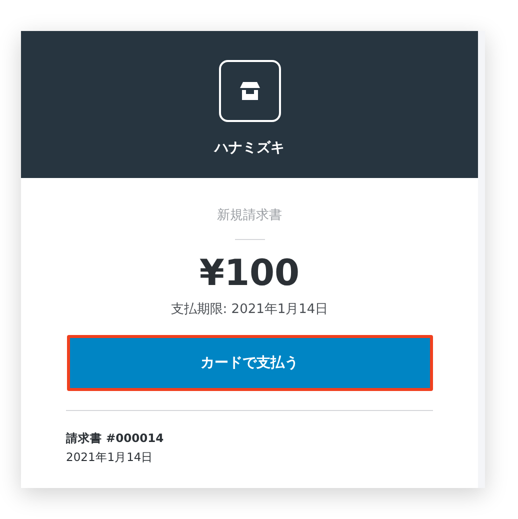 The image size is (518, 519). Describe the element at coordinates (249, 274) in the screenshot. I see `amount: ¥100` at that location.